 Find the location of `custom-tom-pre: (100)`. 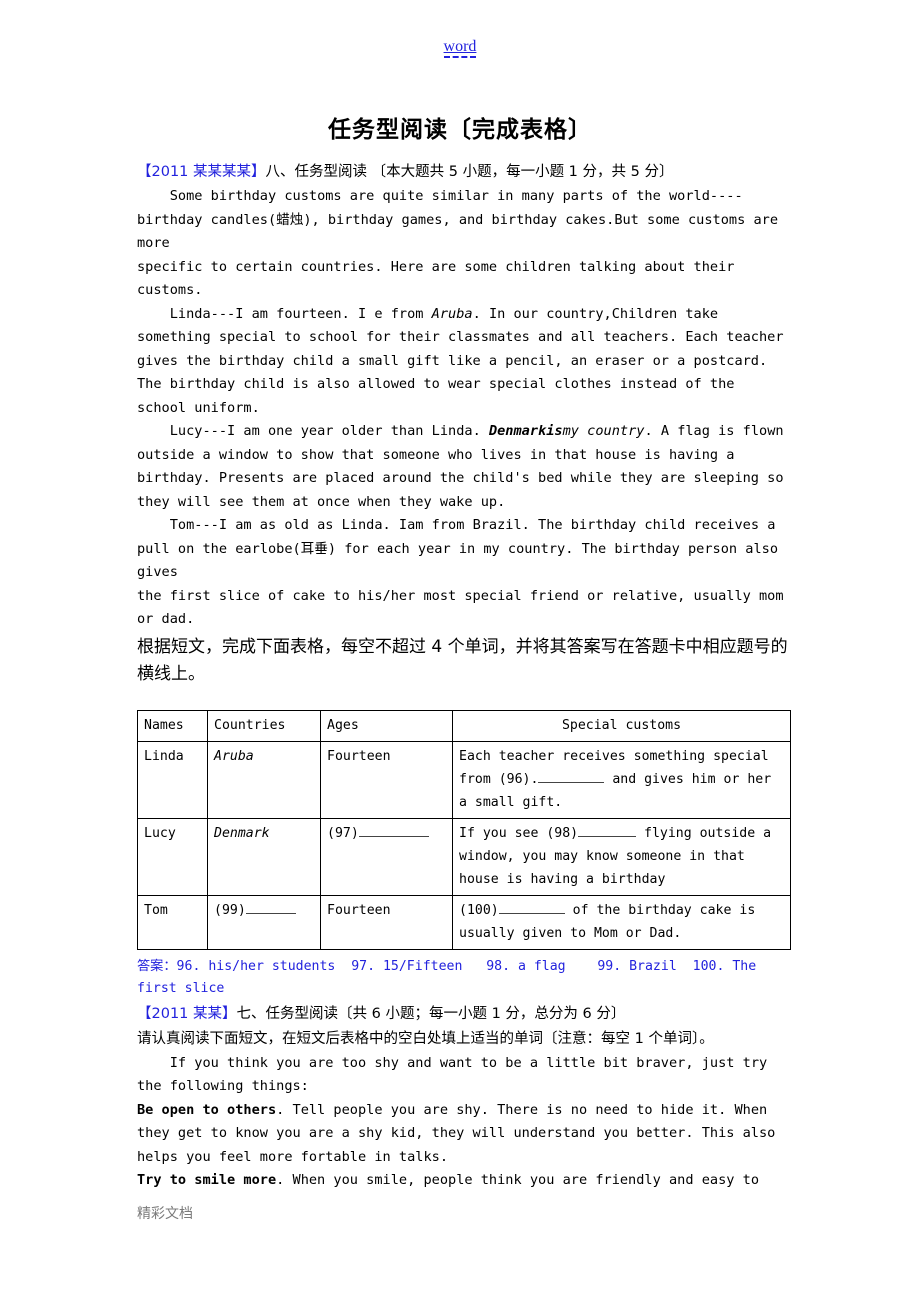

custom-tom-pre: (100) is located at coordinates (479, 910).